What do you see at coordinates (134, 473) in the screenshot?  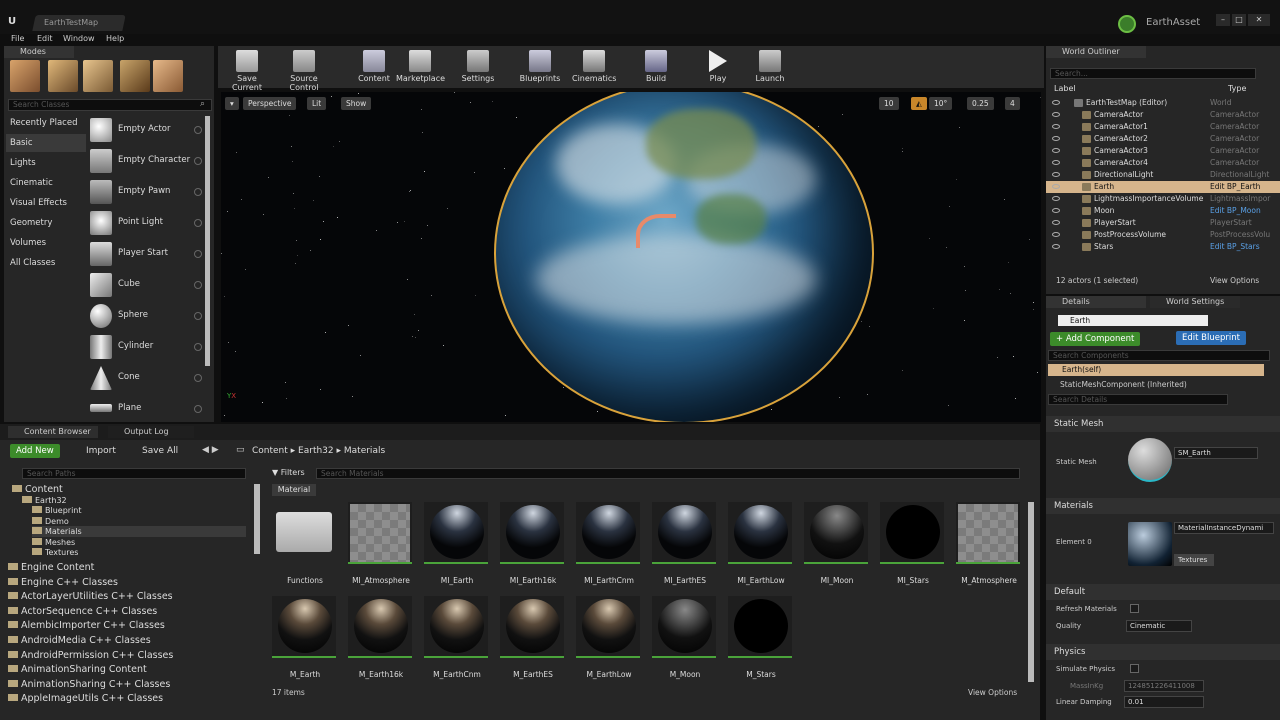 I see `search-paths-input: Search Paths` at bounding box center [134, 473].